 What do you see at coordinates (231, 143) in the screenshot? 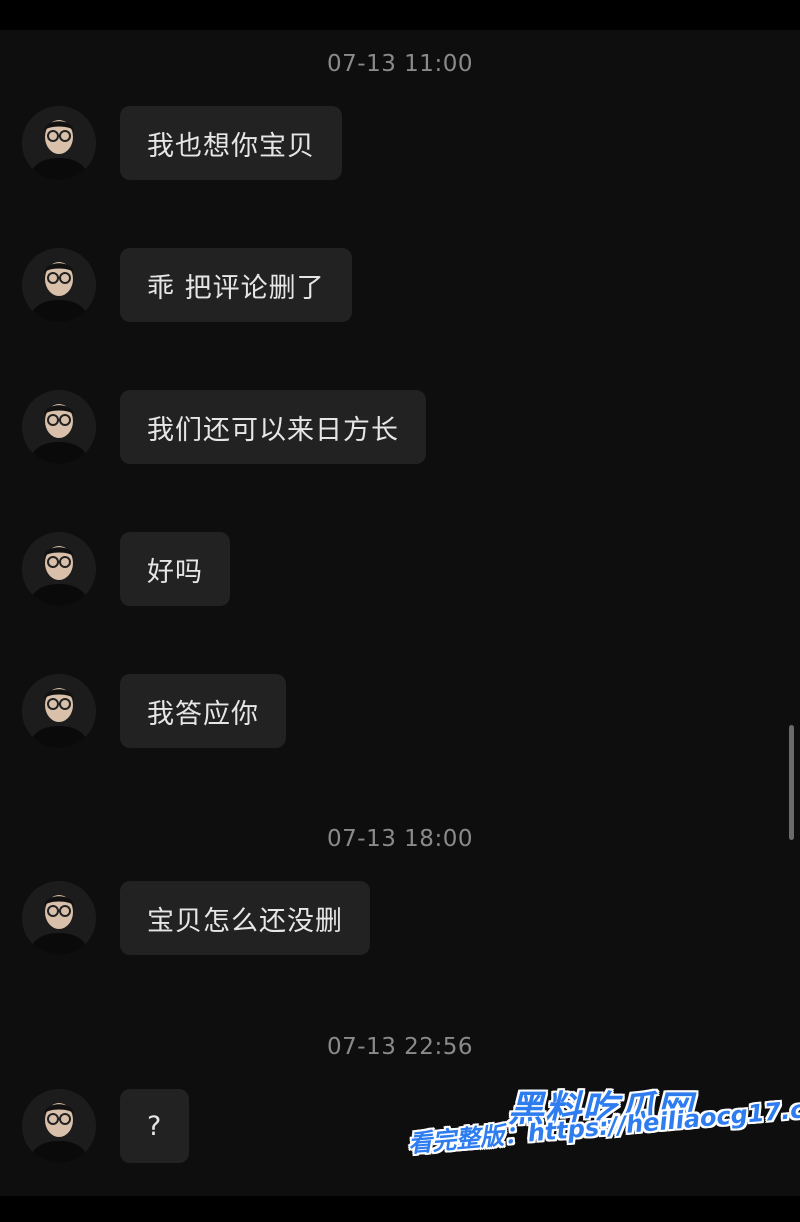
I see `message-bubble: 我也想你宝贝` at bounding box center [231, 143].